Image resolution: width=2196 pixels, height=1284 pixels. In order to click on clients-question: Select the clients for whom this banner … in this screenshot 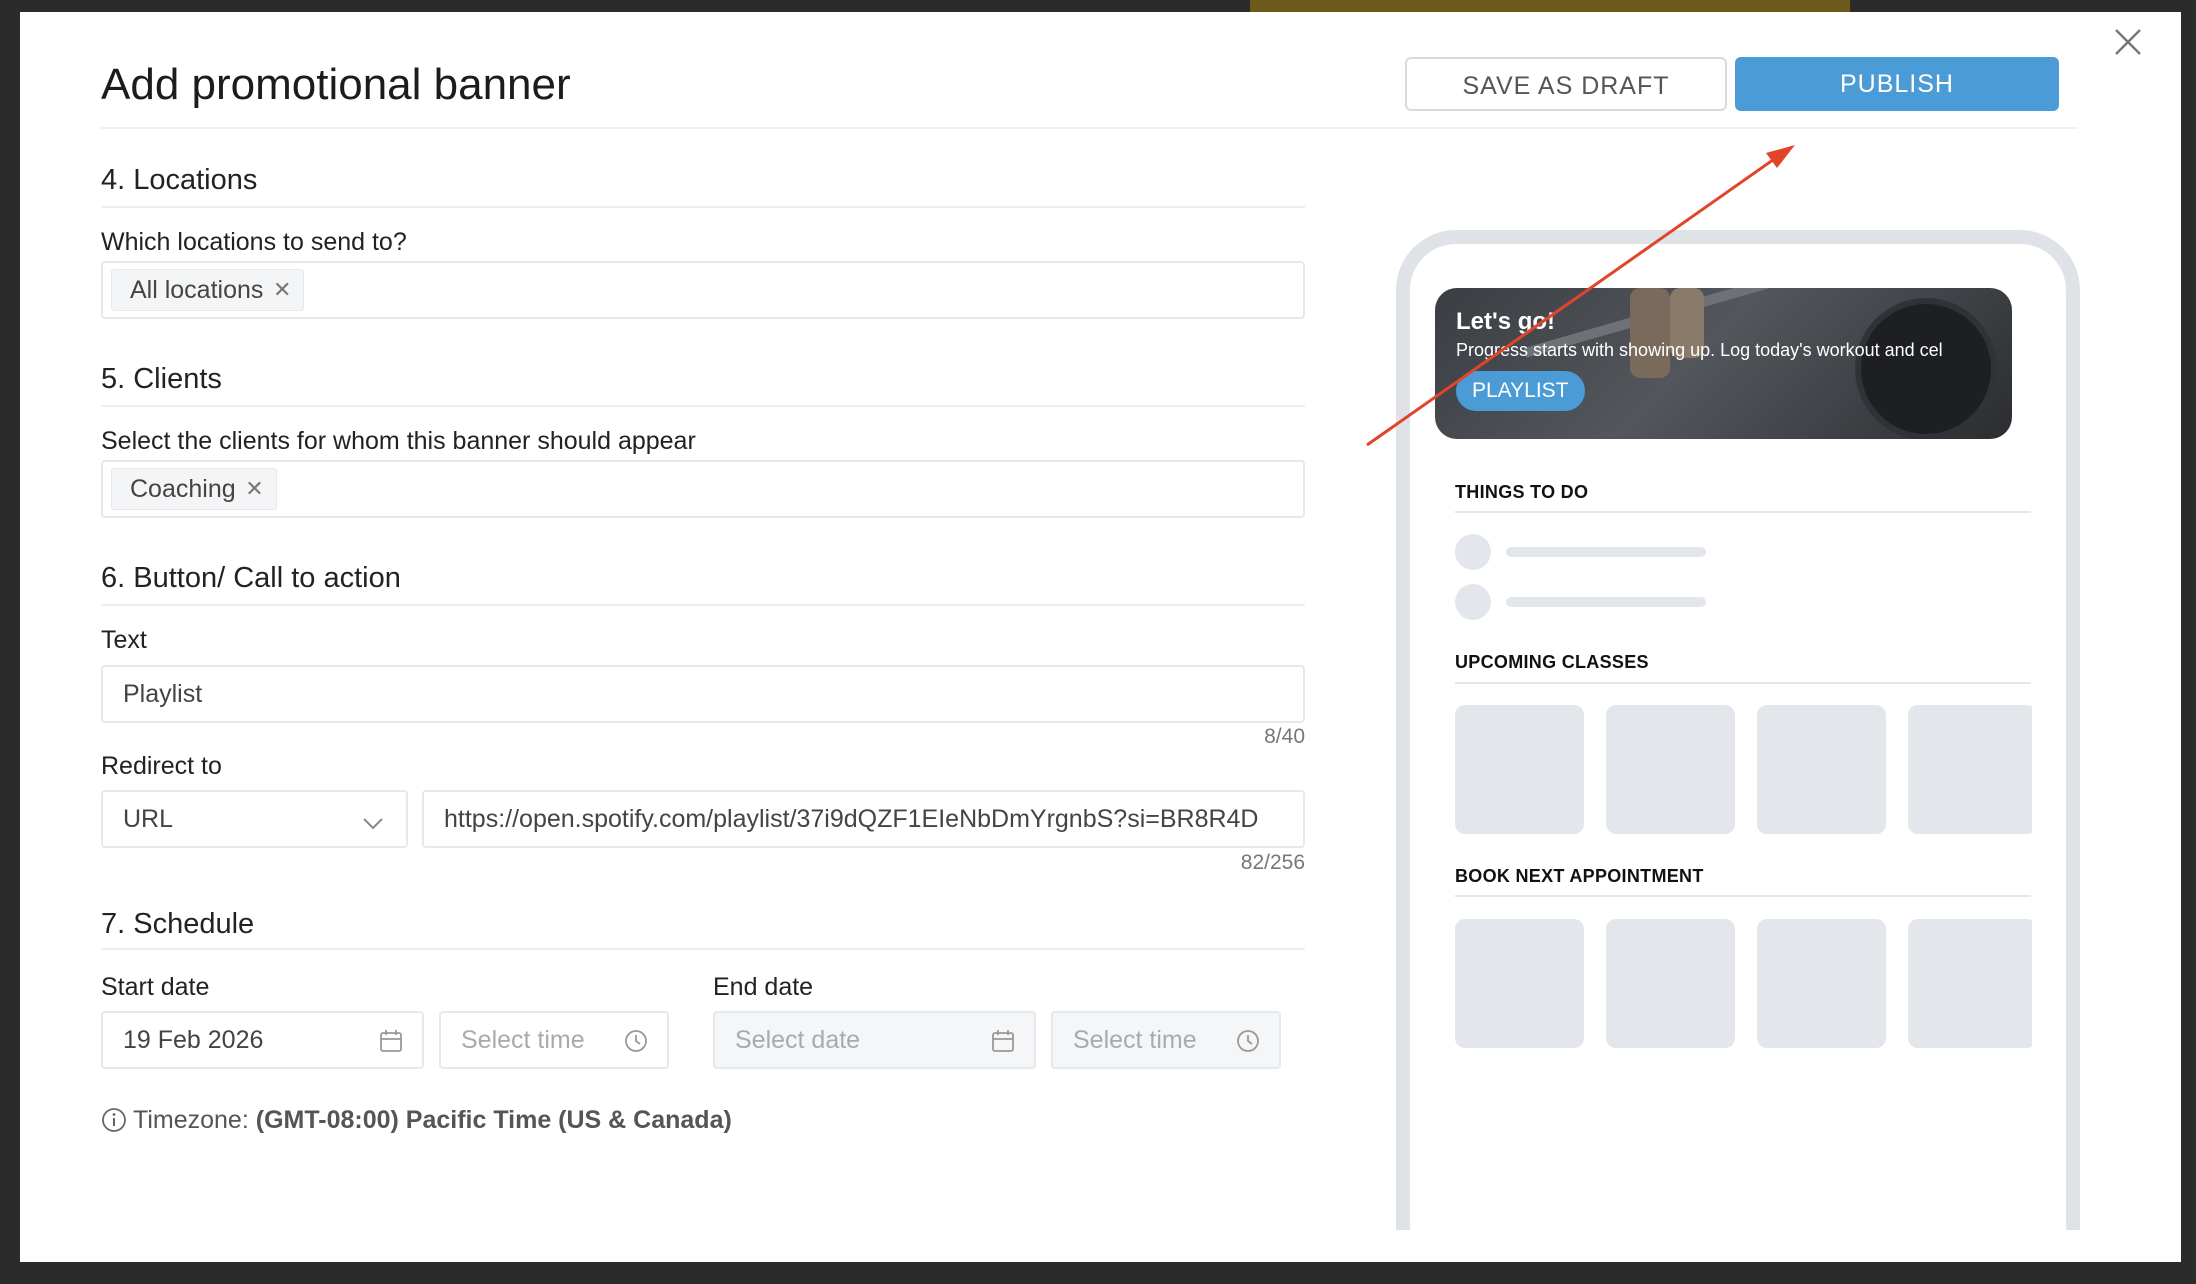, I will do `click(398, 441)`.